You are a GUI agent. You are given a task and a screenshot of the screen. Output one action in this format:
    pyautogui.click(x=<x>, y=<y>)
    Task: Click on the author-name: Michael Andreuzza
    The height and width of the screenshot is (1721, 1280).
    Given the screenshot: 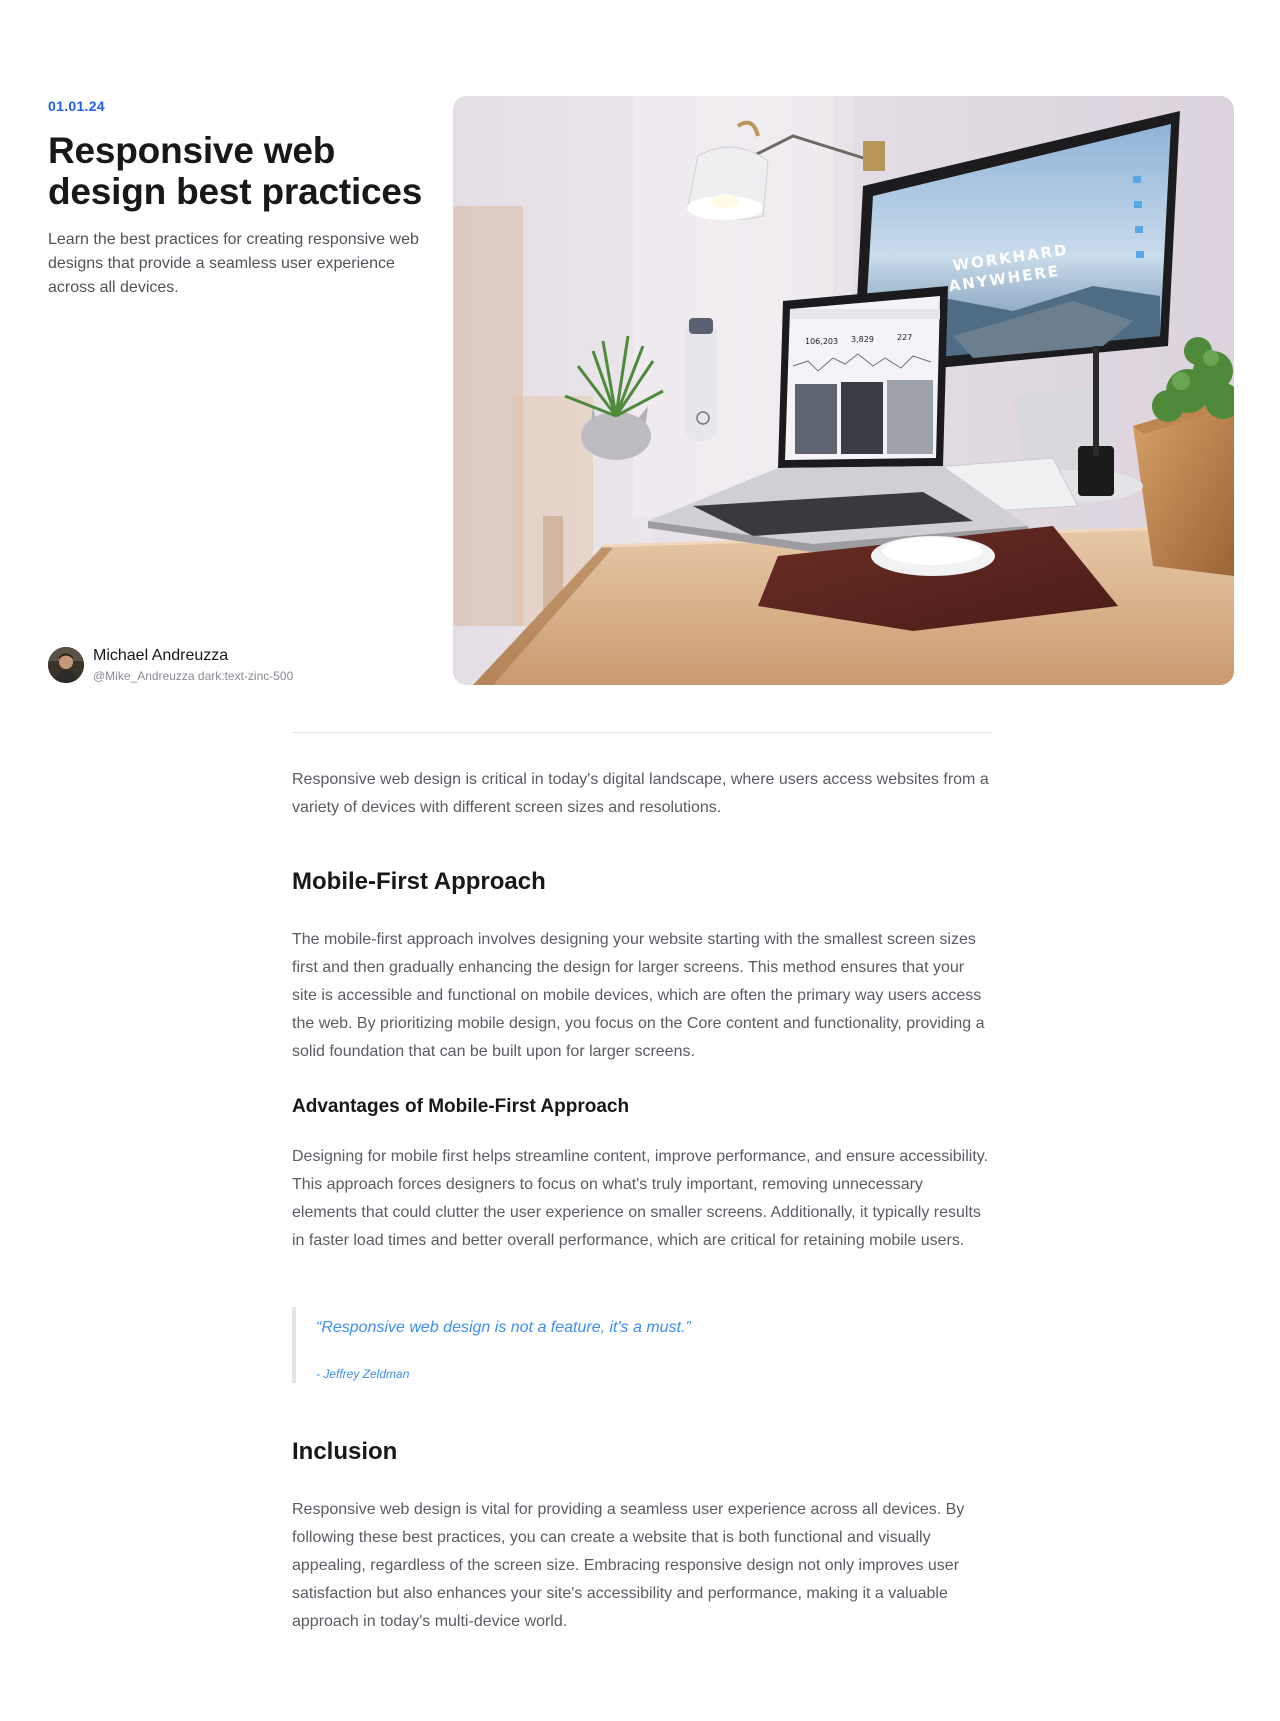 What is the action you would take?
    pyautogui.click(x=160, y=656)
    